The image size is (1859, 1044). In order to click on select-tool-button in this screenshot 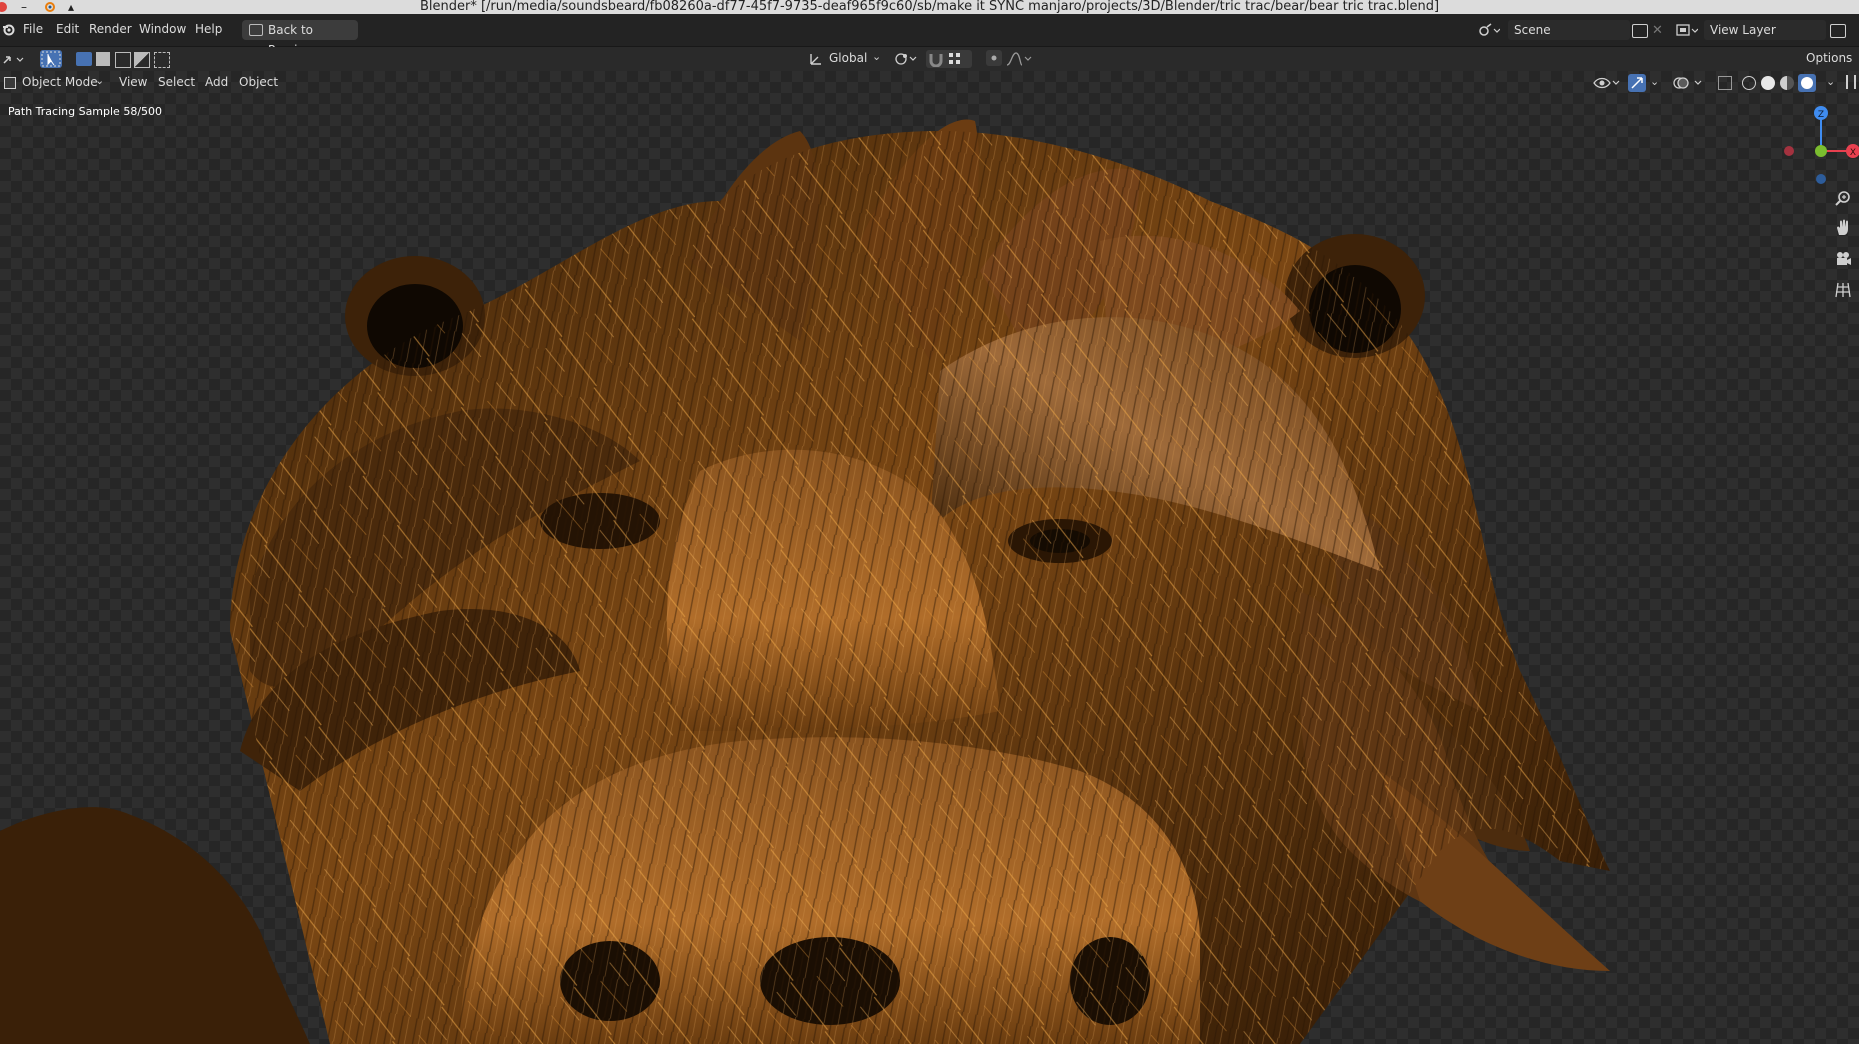, I will do `click(51, 59)`.